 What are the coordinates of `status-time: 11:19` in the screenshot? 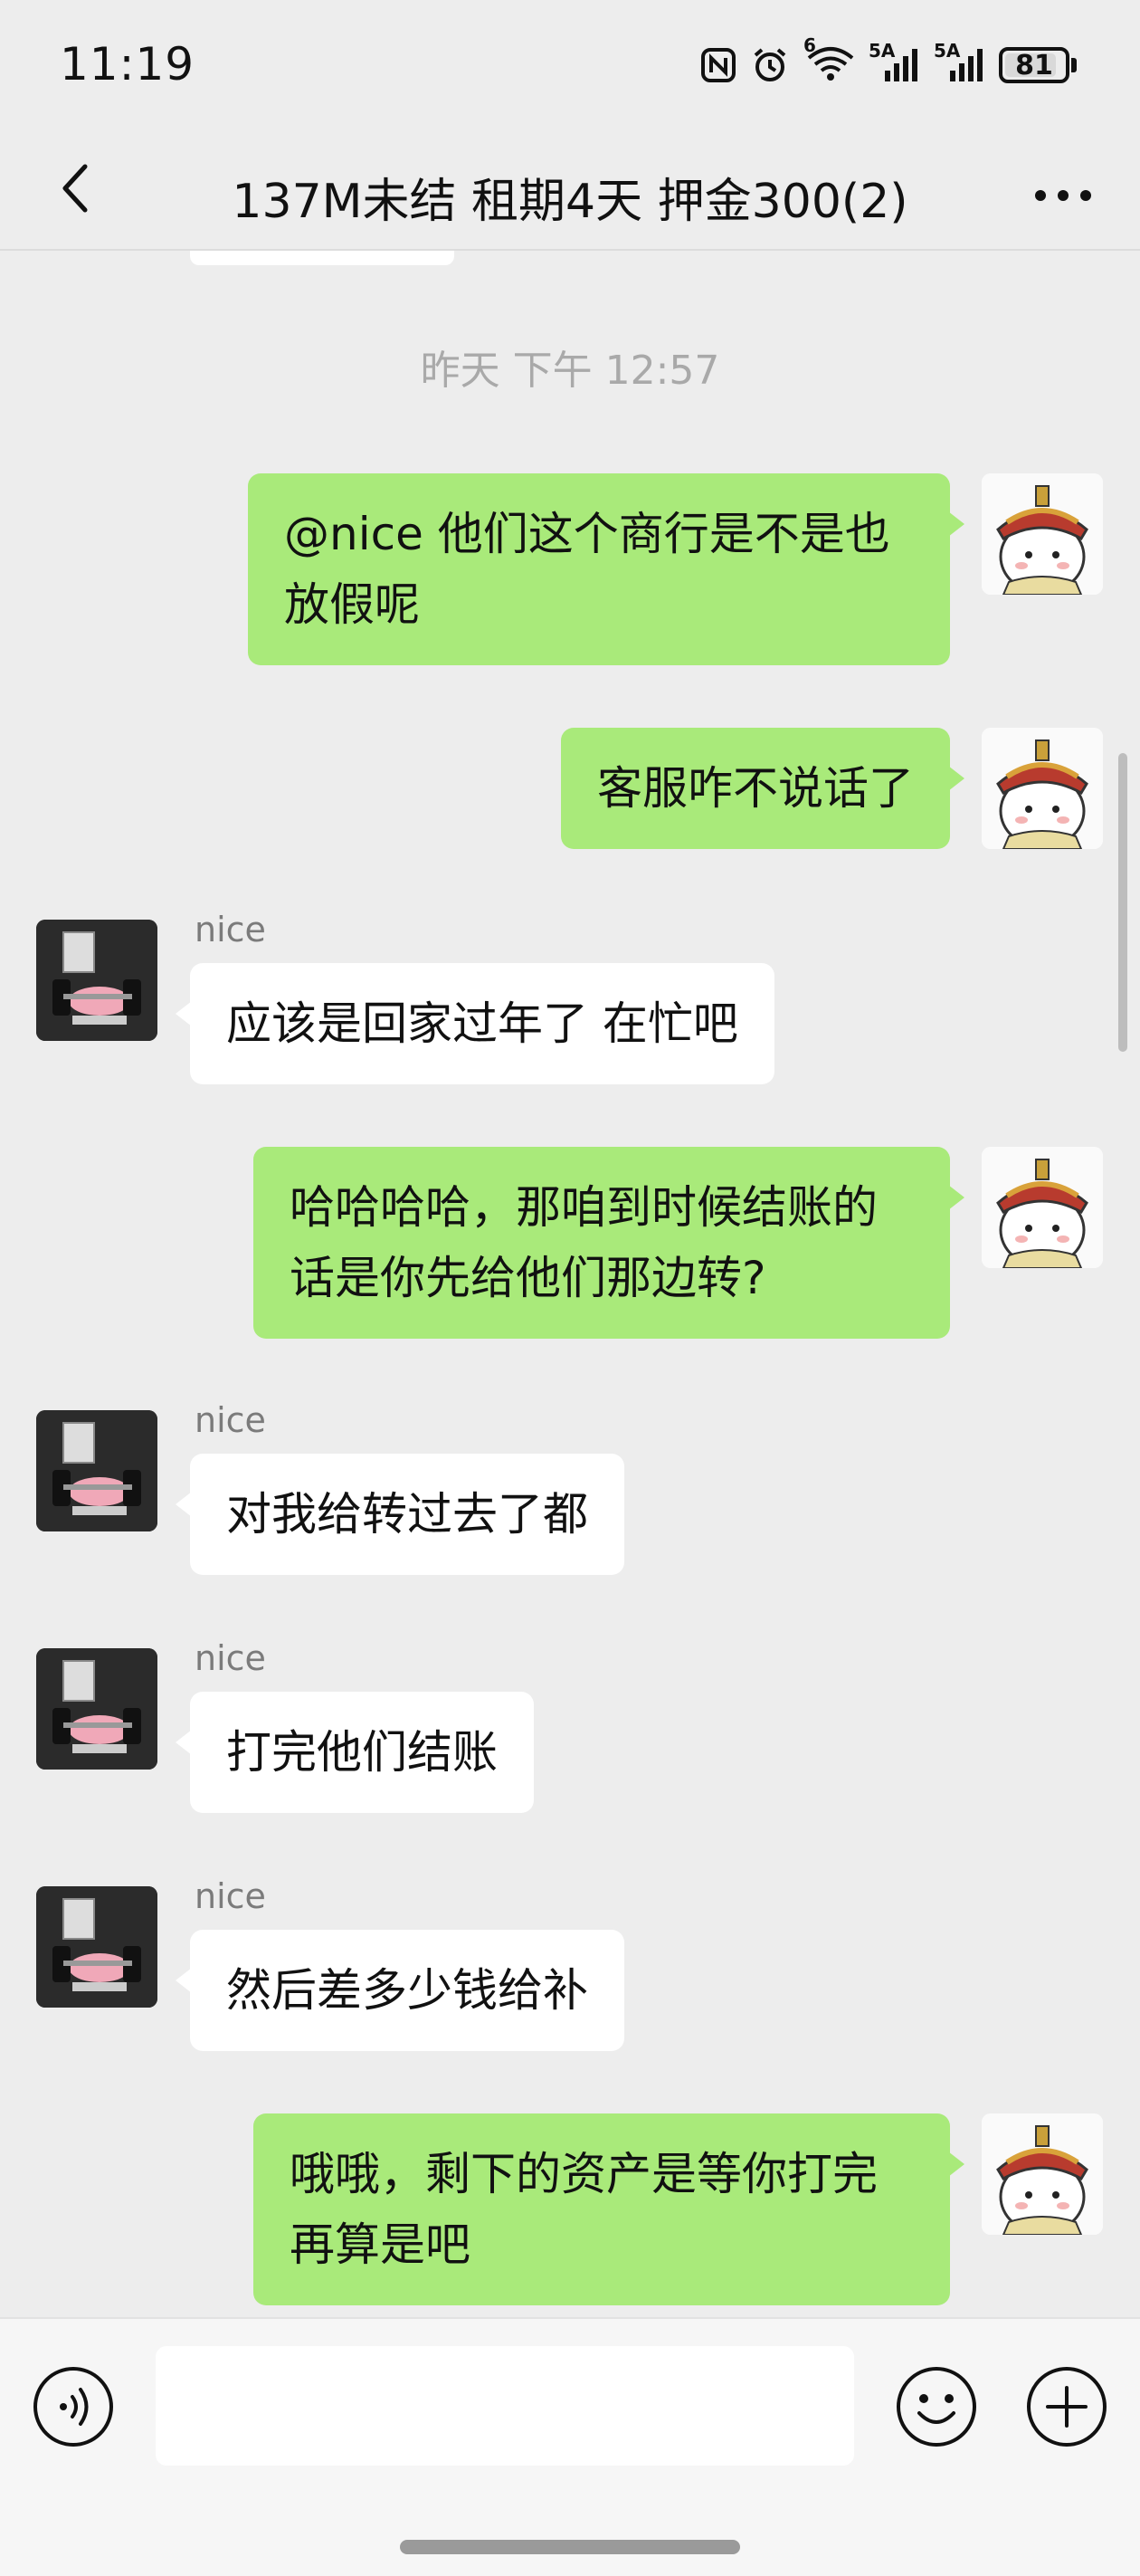 It's located at (128, 64).